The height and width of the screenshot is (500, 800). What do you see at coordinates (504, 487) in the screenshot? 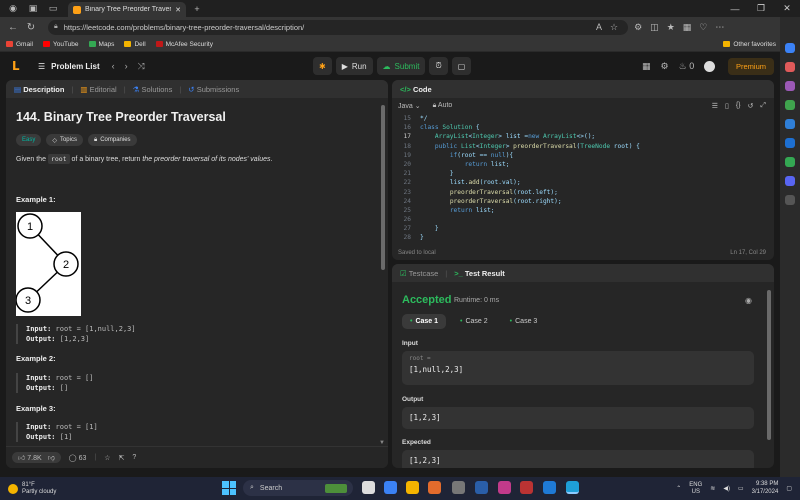
I see `media-icon` at bounding box center [504, 487].